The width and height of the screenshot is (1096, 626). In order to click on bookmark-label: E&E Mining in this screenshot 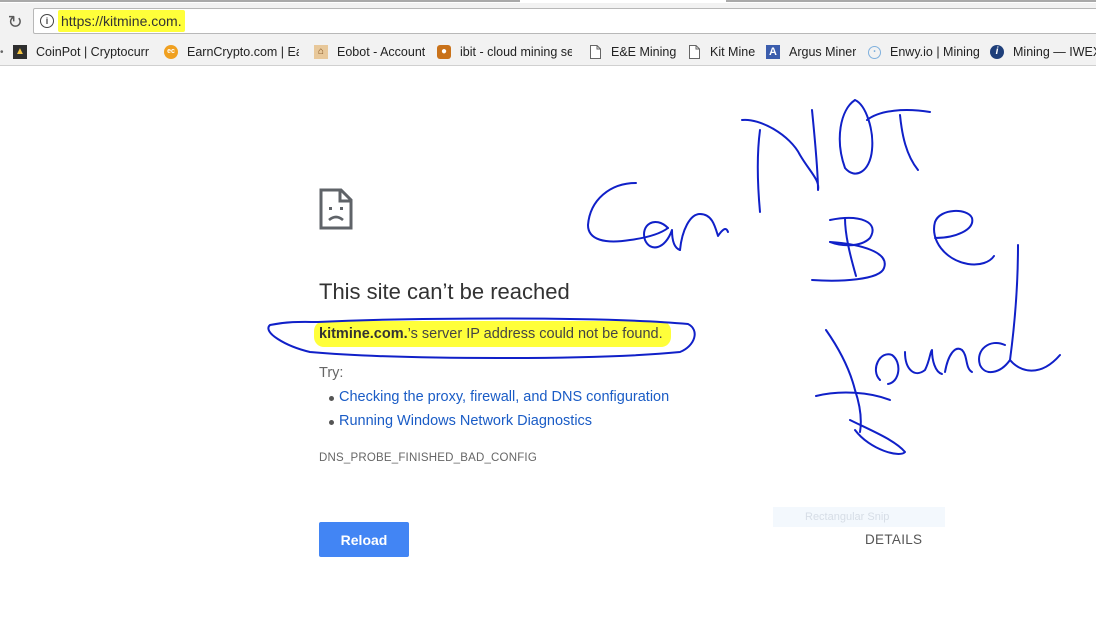, I will do `click(644, 52)`.